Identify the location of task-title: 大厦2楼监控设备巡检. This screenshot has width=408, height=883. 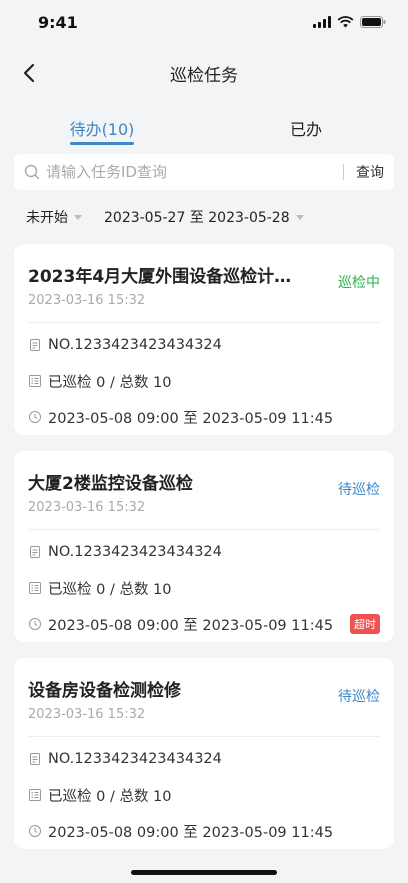
(110, 484).